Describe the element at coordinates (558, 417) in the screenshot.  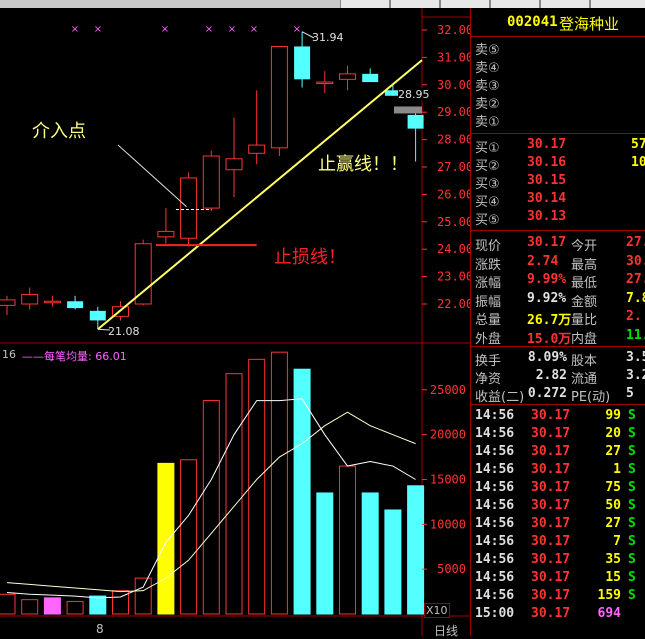
I see `tick-row: 14:56 30.17 99 S` at that location.